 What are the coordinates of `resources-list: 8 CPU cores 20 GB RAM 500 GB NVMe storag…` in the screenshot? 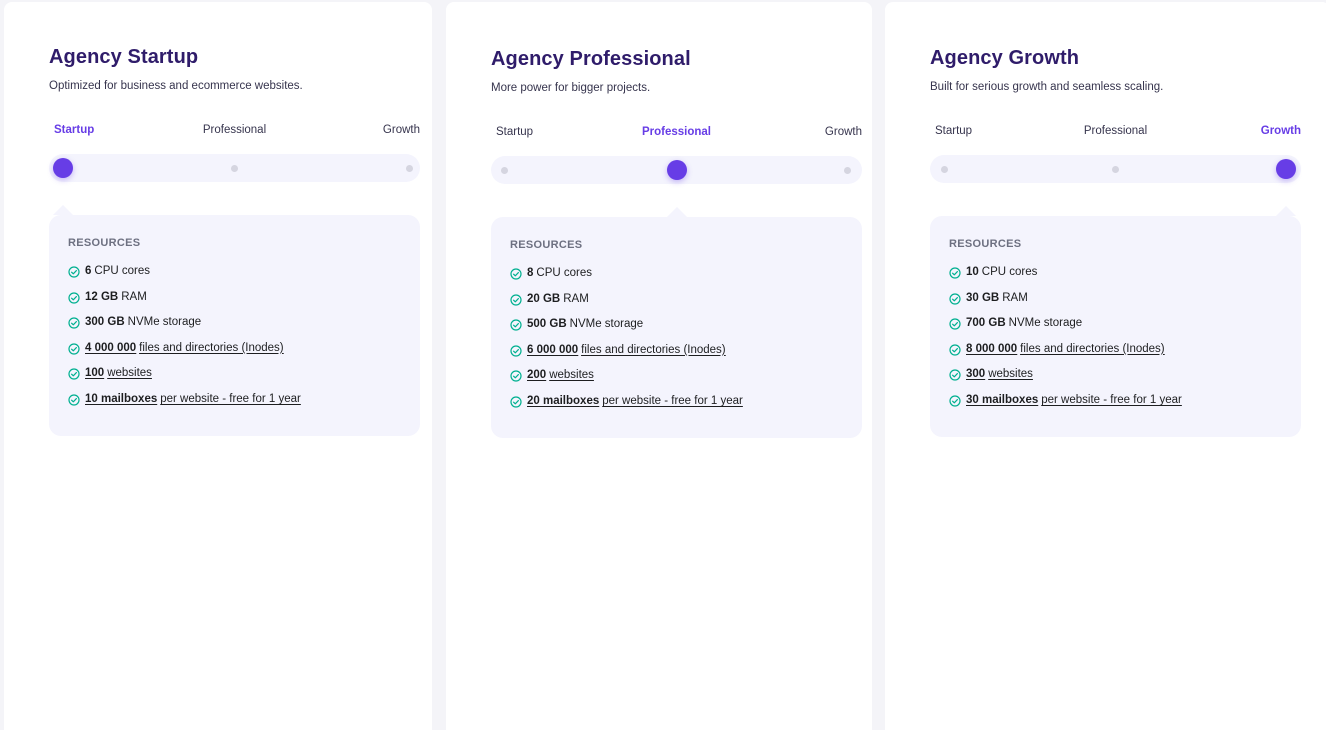 It's located at (626, 344).